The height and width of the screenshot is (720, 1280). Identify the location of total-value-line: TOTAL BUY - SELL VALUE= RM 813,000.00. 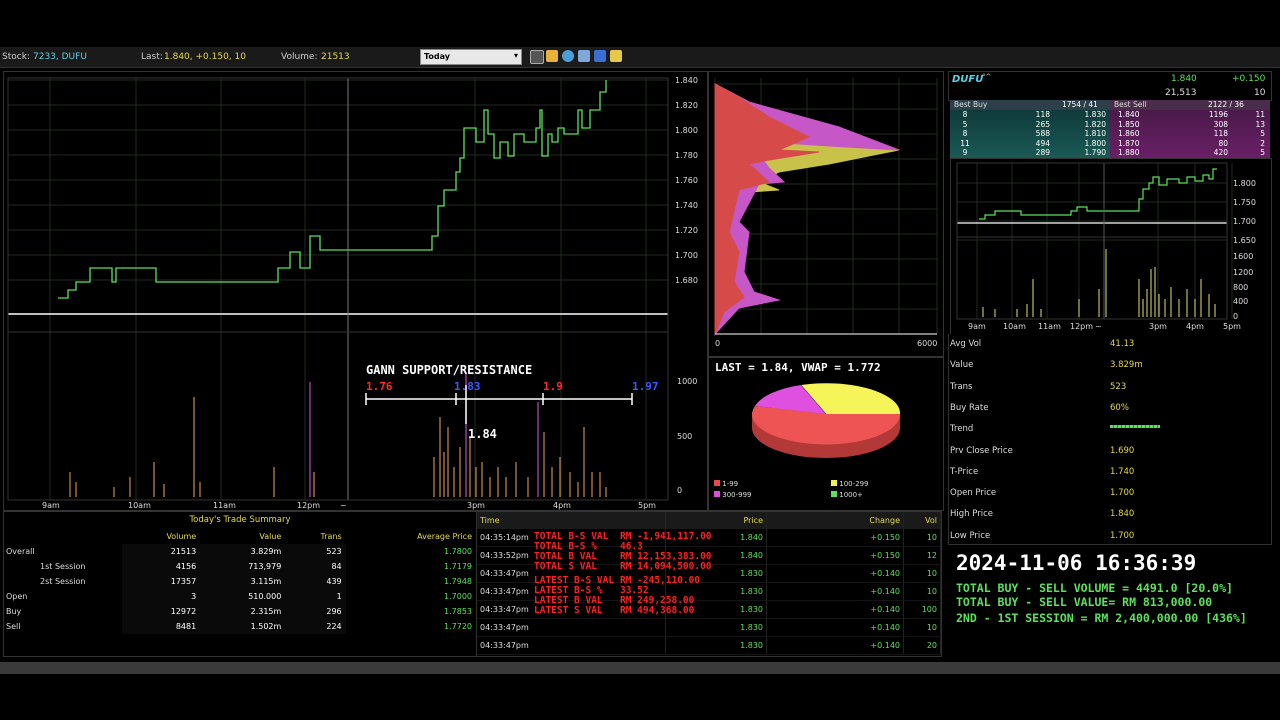
(1084, 602).